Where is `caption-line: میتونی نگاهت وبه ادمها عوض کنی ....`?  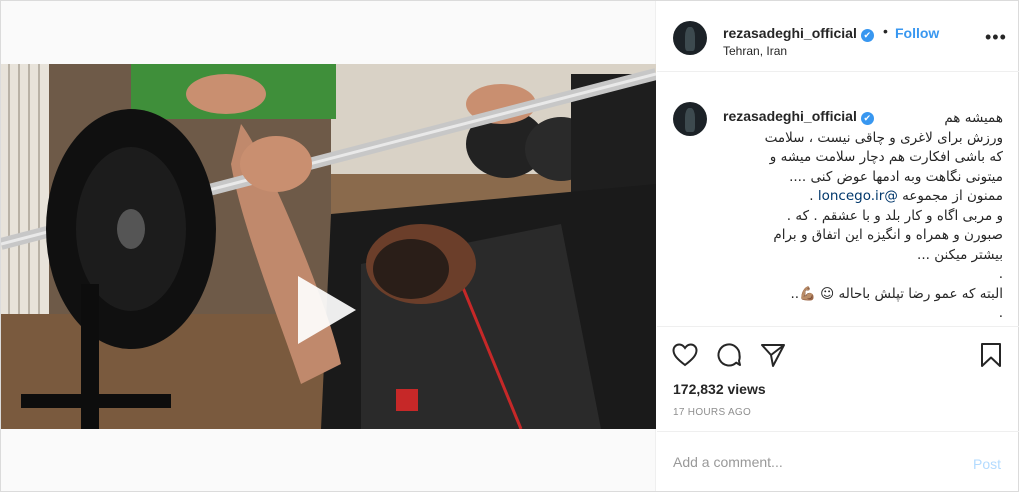 caption-line: میتونی نگاهت وبه ادمها عوض کنی .... is located at coordinates (896, 176).